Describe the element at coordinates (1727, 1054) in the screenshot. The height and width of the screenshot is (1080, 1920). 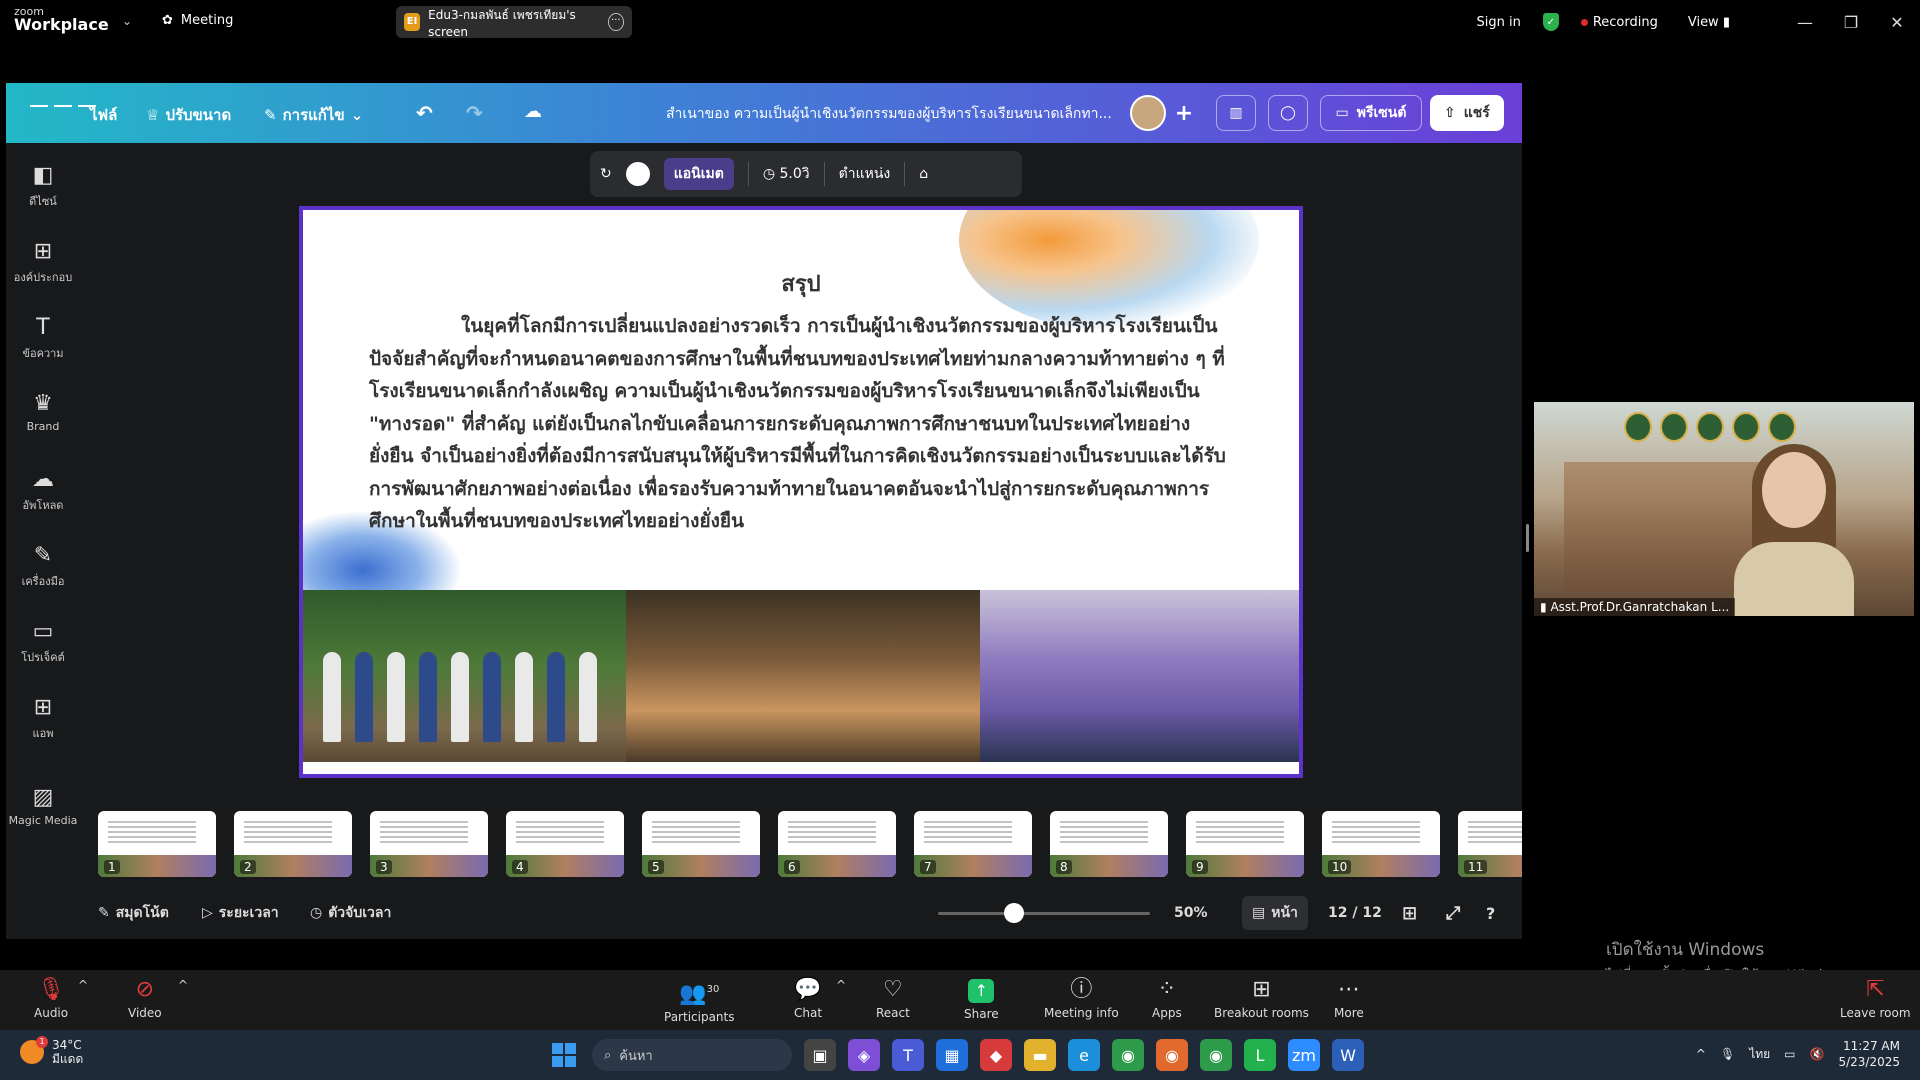
I see `microphone-icon: 🎙` at that location.